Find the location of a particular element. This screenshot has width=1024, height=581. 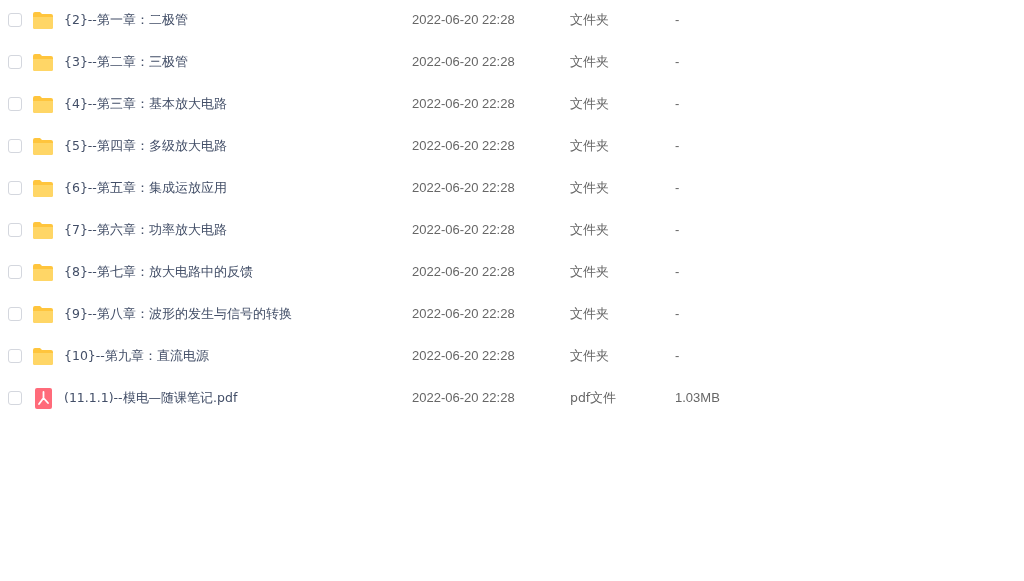

file-size: 1.03MB is located at coordinates (697, 398).